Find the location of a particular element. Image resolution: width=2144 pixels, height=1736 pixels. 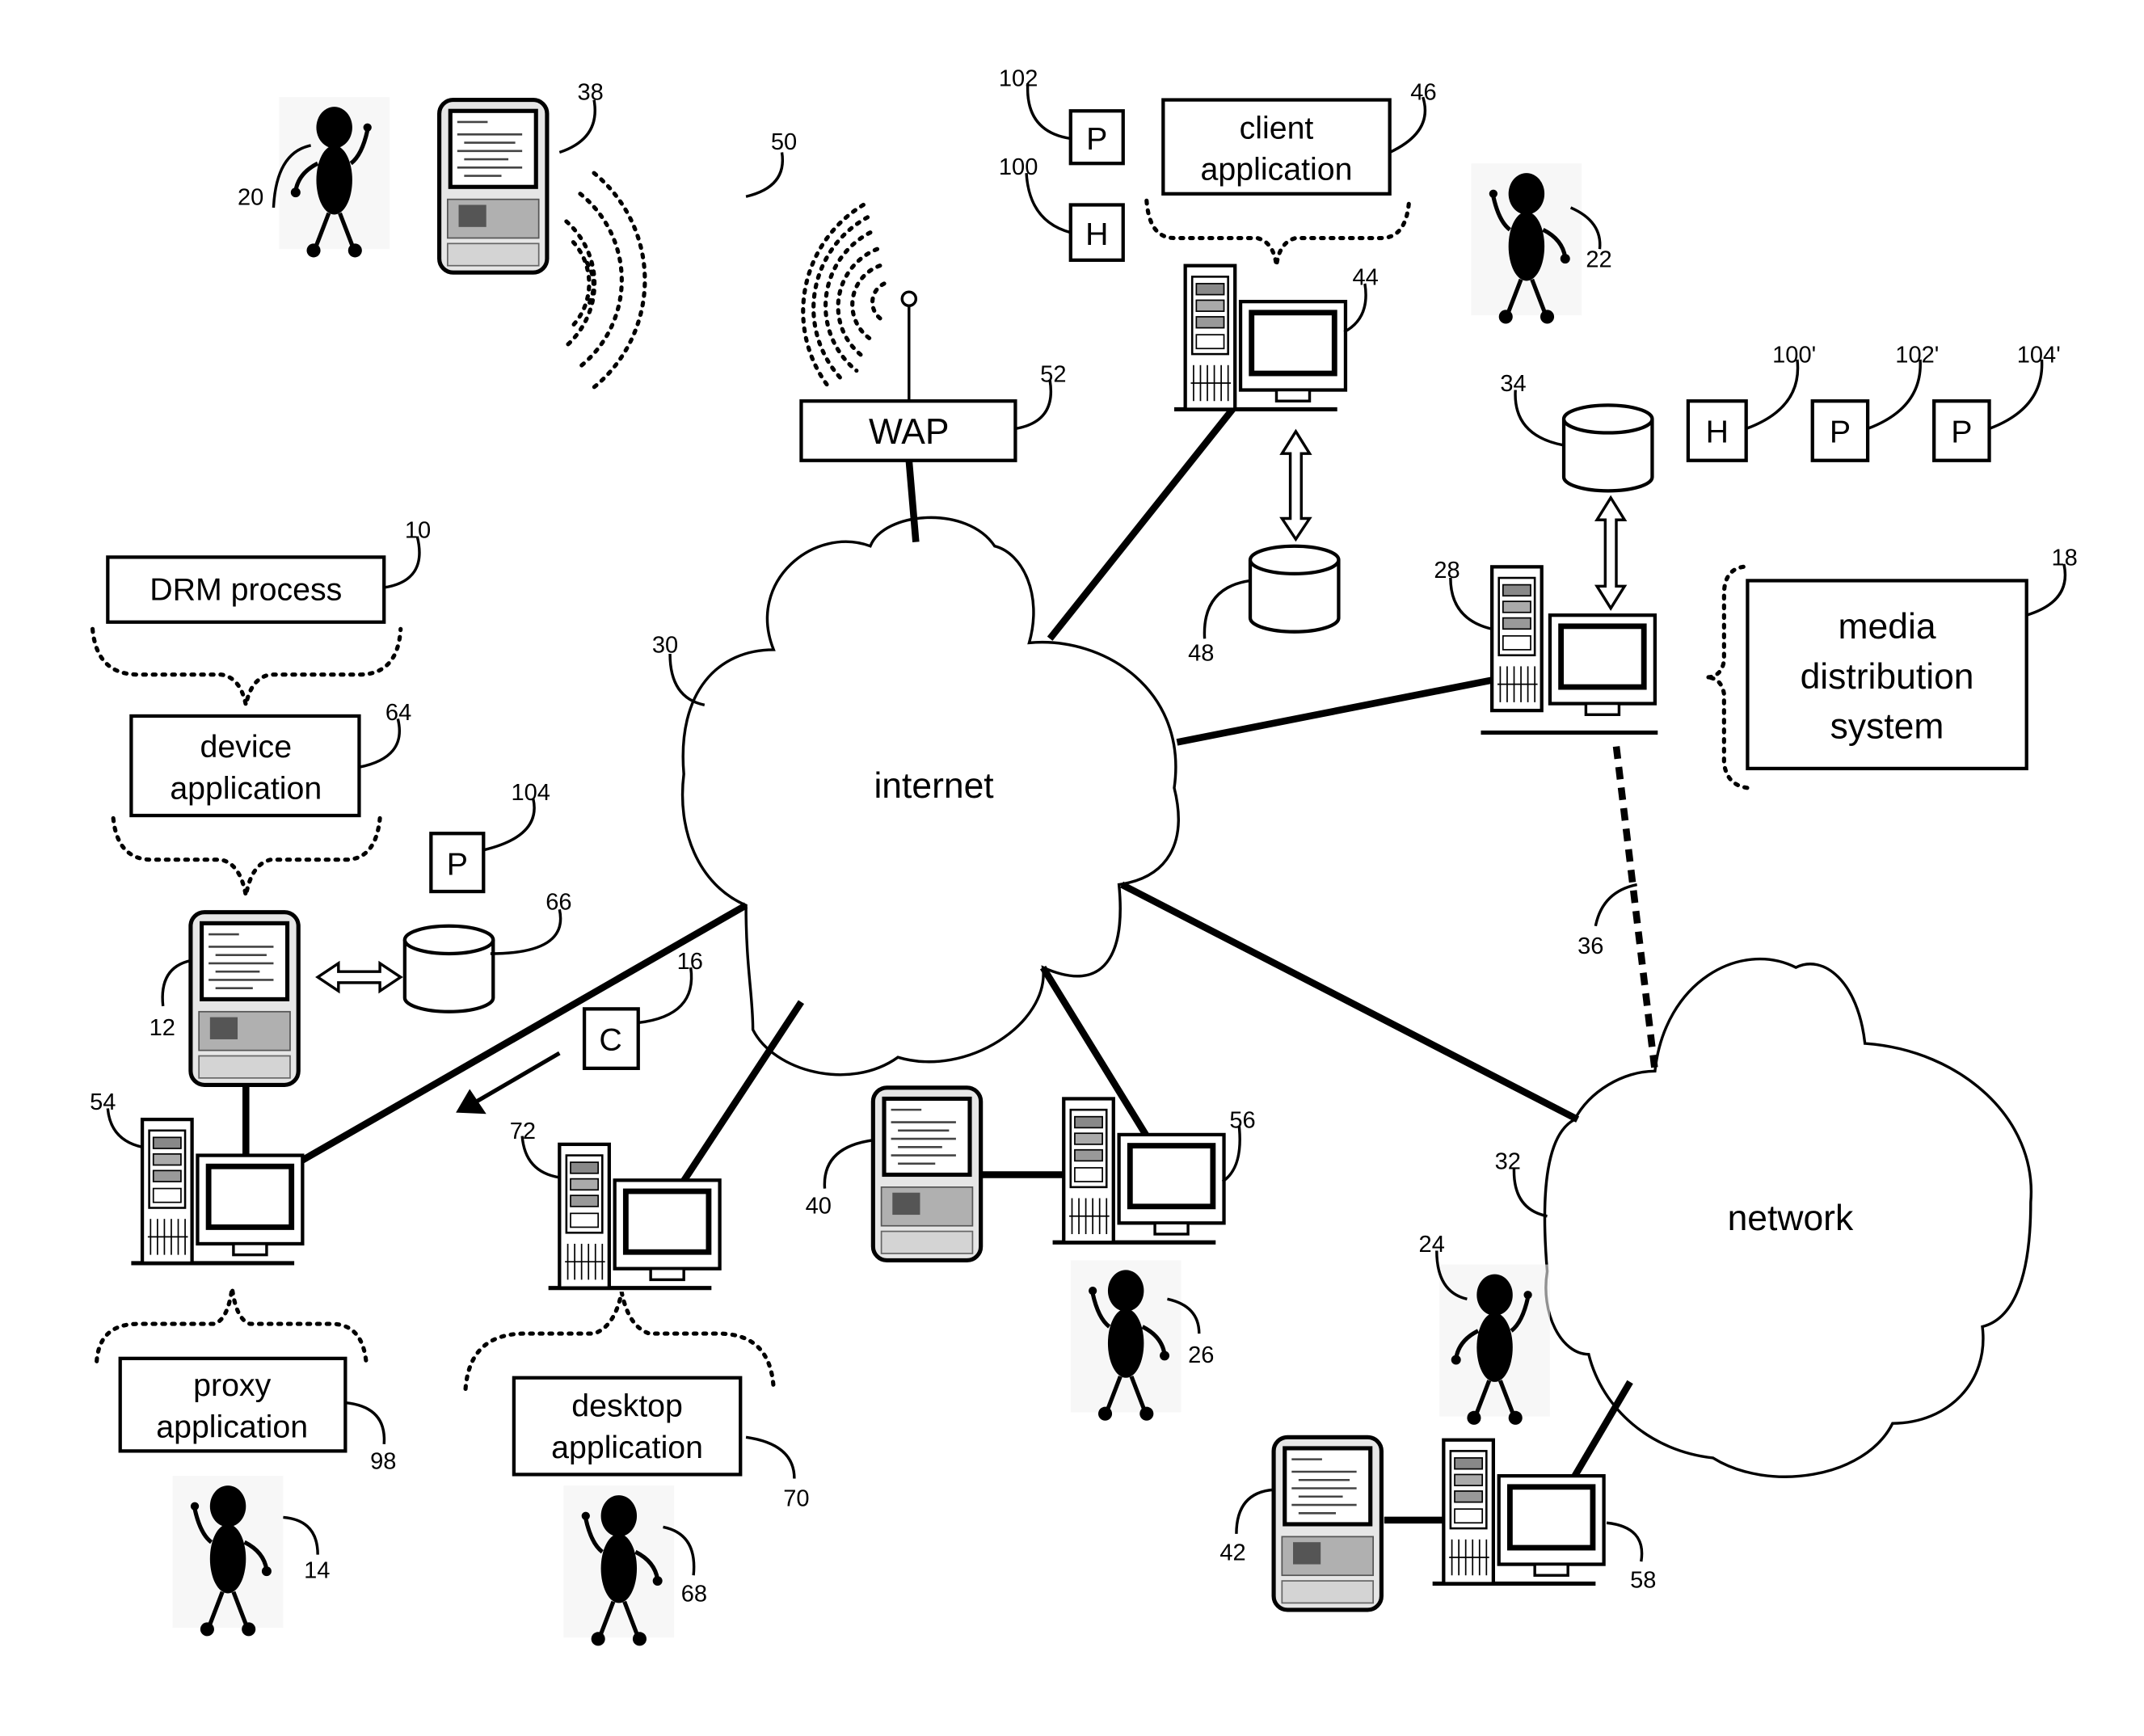

client-application-line1: client is located at coordinates (1277, 127).